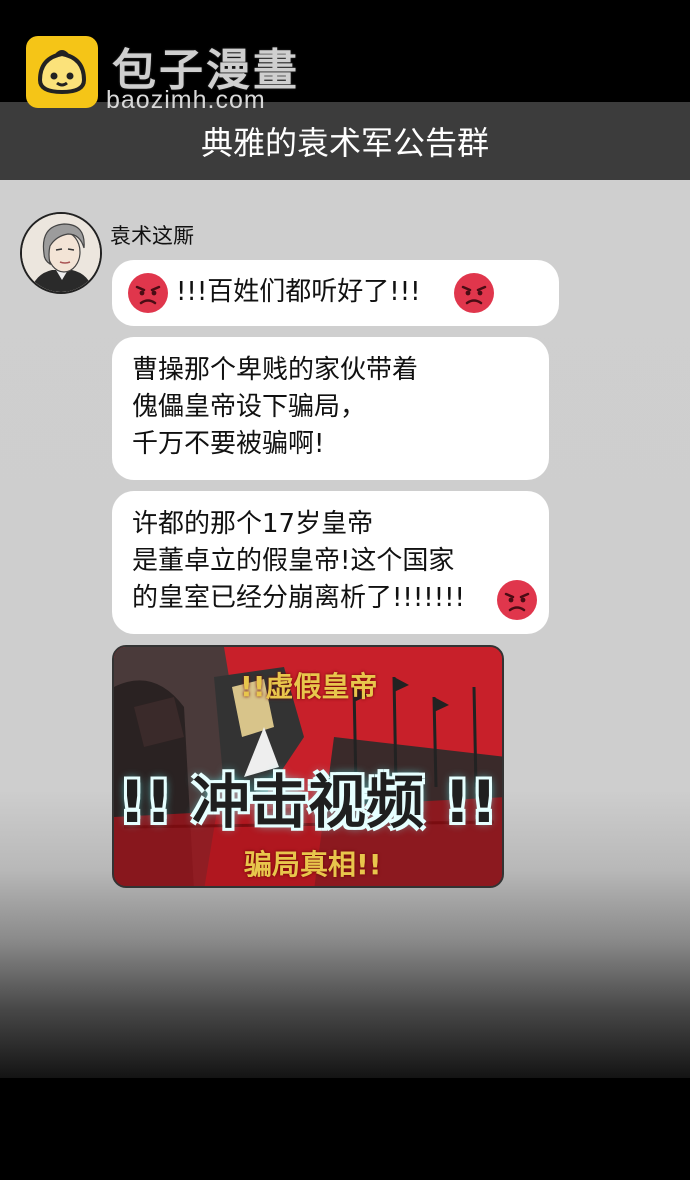 Image resolution: width=690 pixels, height=1180 pixels. What do you see at coordinates (344, 143) in the screenshot?
I see `group-title: 典雅的袁术军公告群` at bounding box center [344, 143].